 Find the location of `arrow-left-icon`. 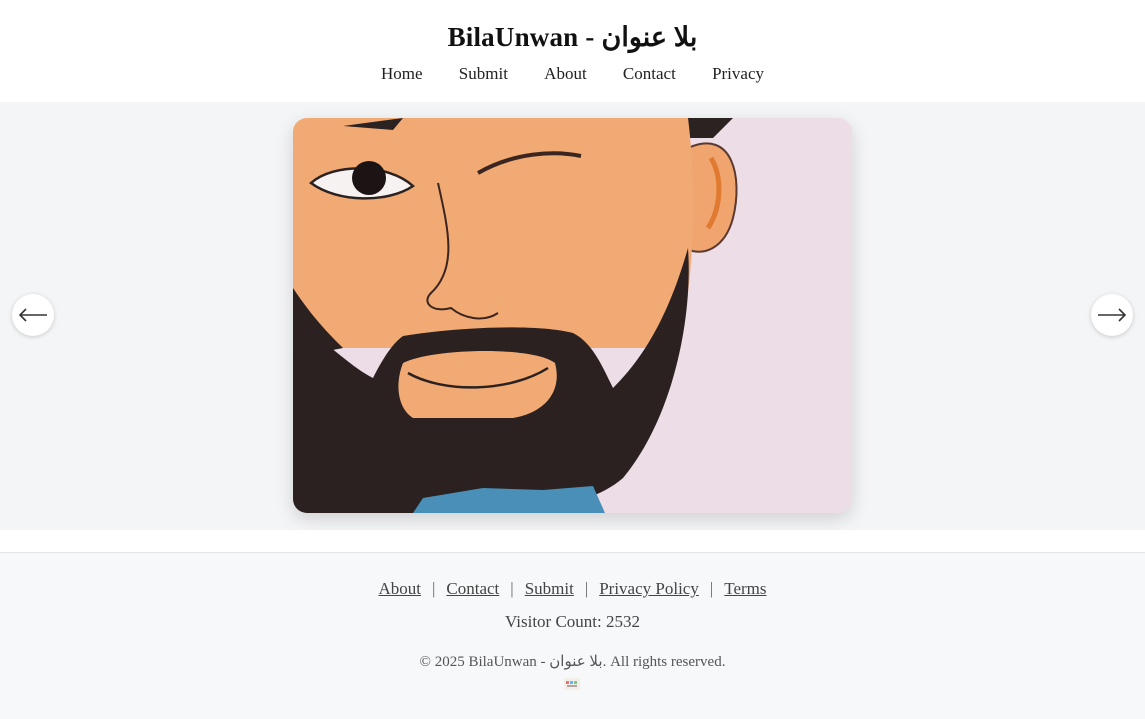

arrow-left-icon is located at coordinates (32, 315).